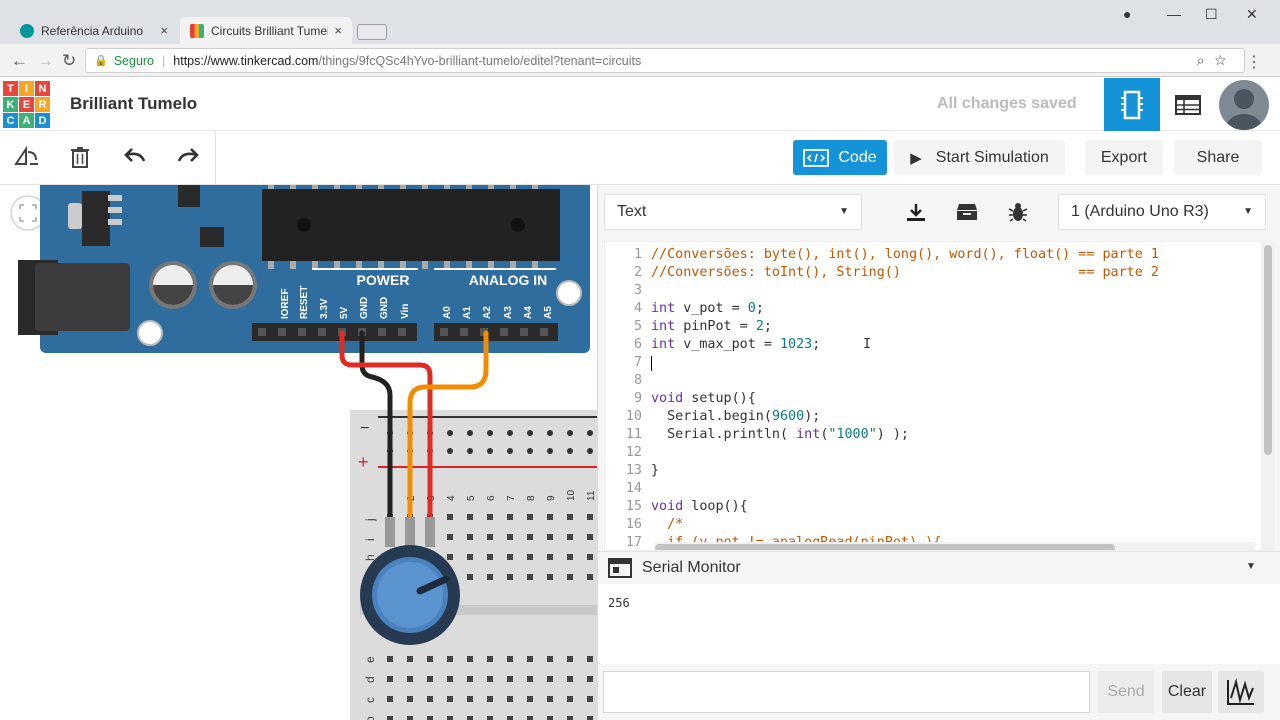  Describe the element at coordinates (1268, 350) in the screenshot. I see `scroll-thumb` at that location.